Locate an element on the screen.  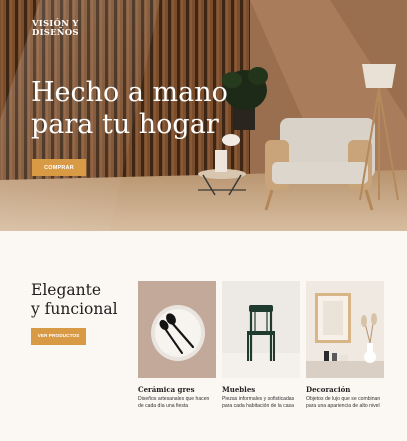
brand-logo: VISIÓN Y DISEÑOS is located at coordinates (55, 29).